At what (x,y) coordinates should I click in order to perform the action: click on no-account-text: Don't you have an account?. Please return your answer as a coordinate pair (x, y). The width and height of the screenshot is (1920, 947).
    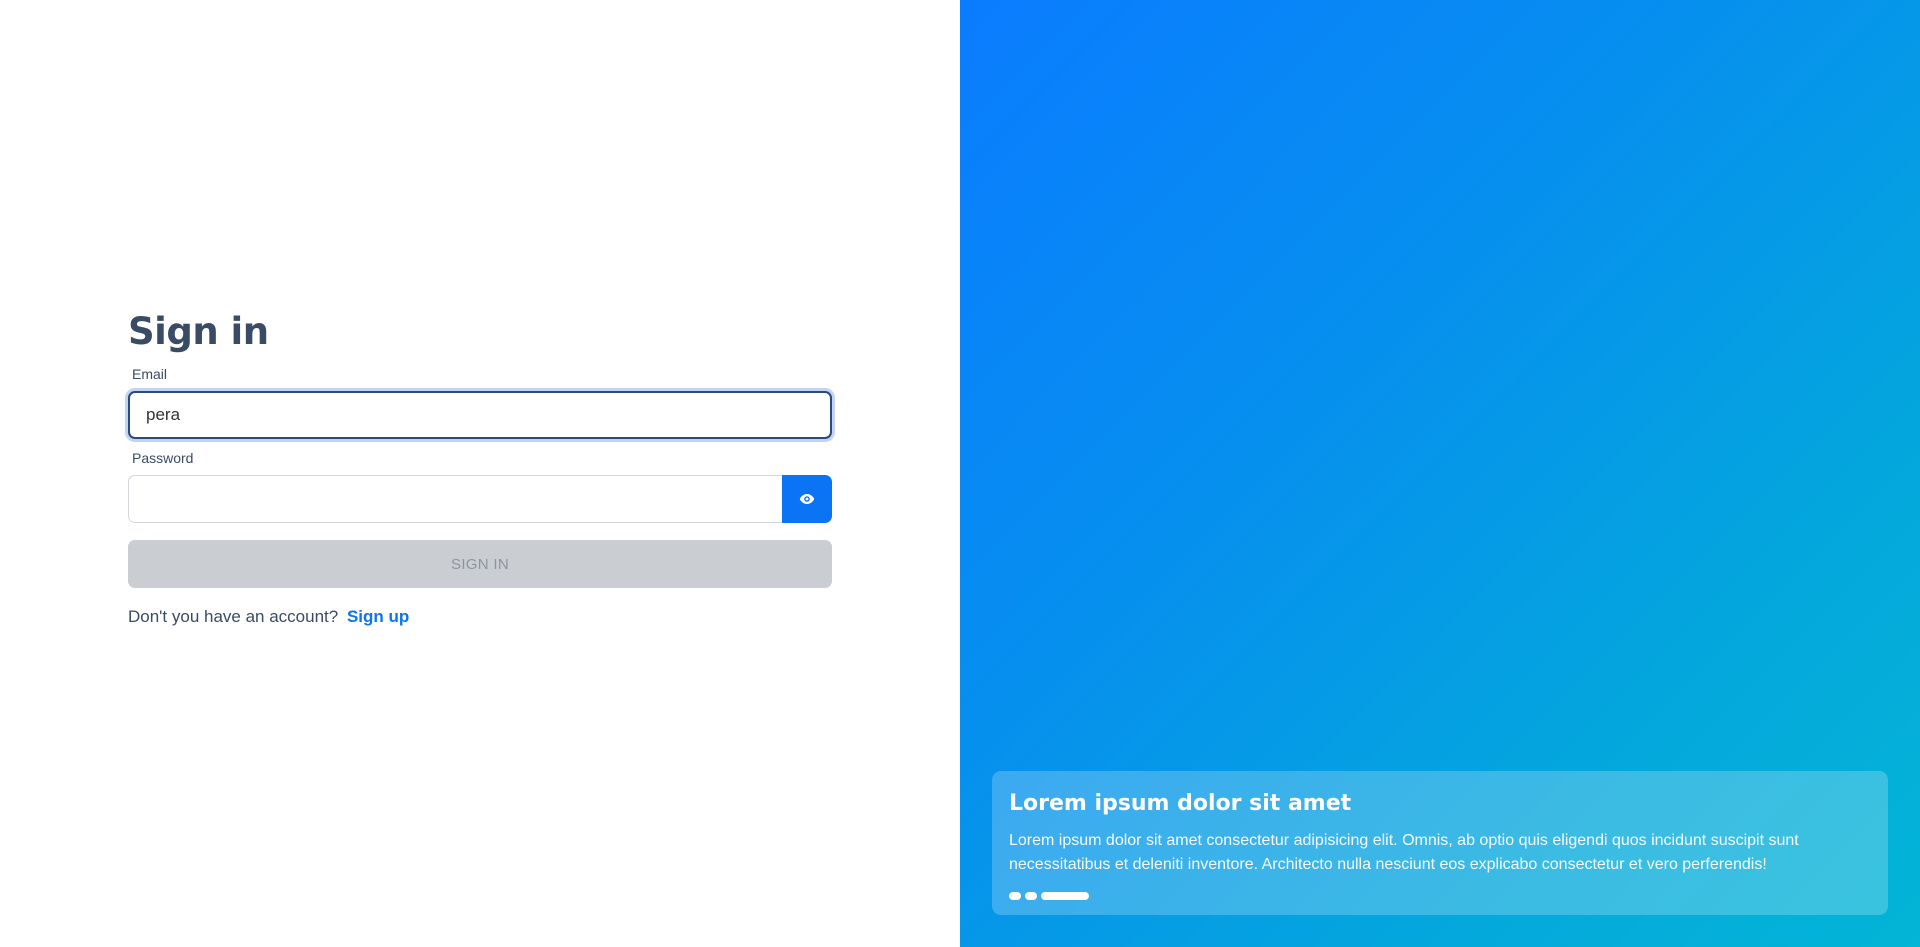
    Looking at the image, I should click on (233, 616).